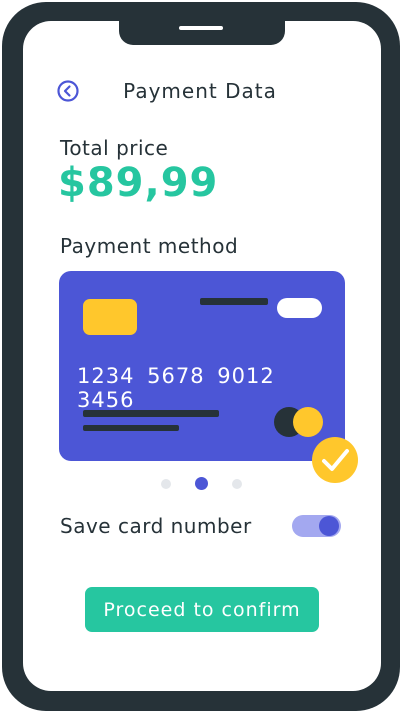 This screenshot has height=713, width=402. Describe the element at coordinates (201, 28) in the screenshot. I see `phone-speaker` at that location.